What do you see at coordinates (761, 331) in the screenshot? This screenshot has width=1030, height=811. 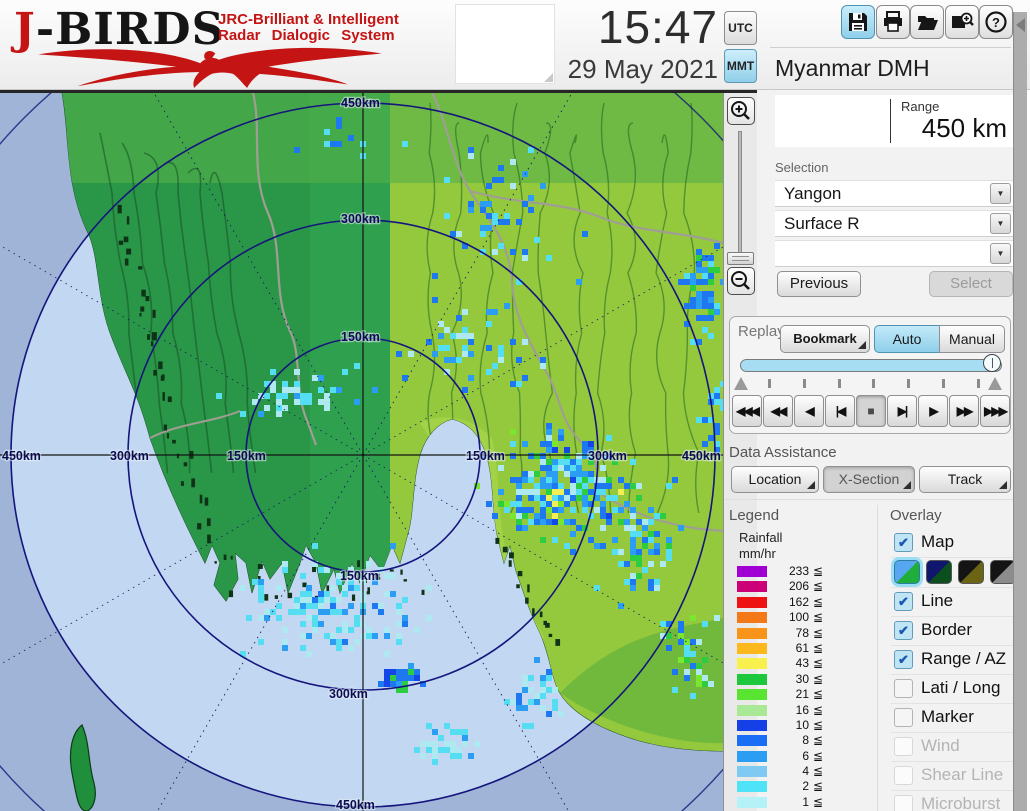 I see `replay-label: Replay` at bounding box center [761, 331].